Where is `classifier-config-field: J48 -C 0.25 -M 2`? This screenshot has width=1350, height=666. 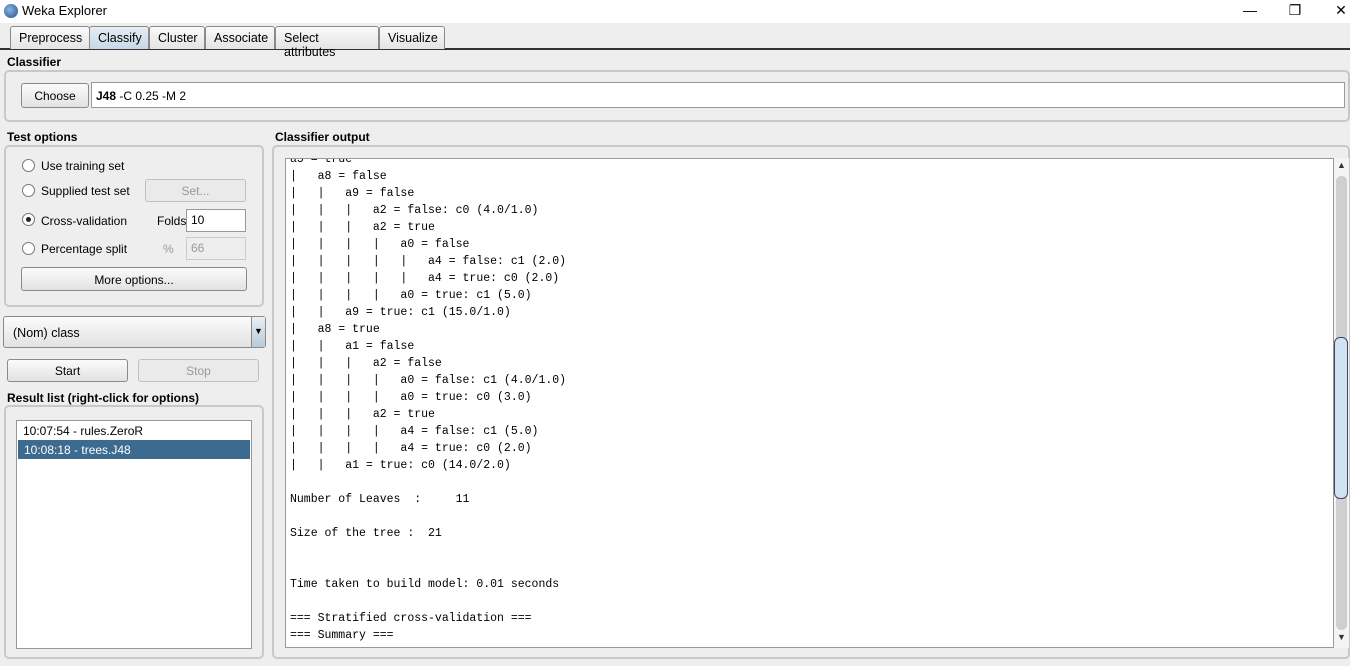
classifier-config-field: J48 -C 0.25 -M 2 is located at coordinates (718, 95).